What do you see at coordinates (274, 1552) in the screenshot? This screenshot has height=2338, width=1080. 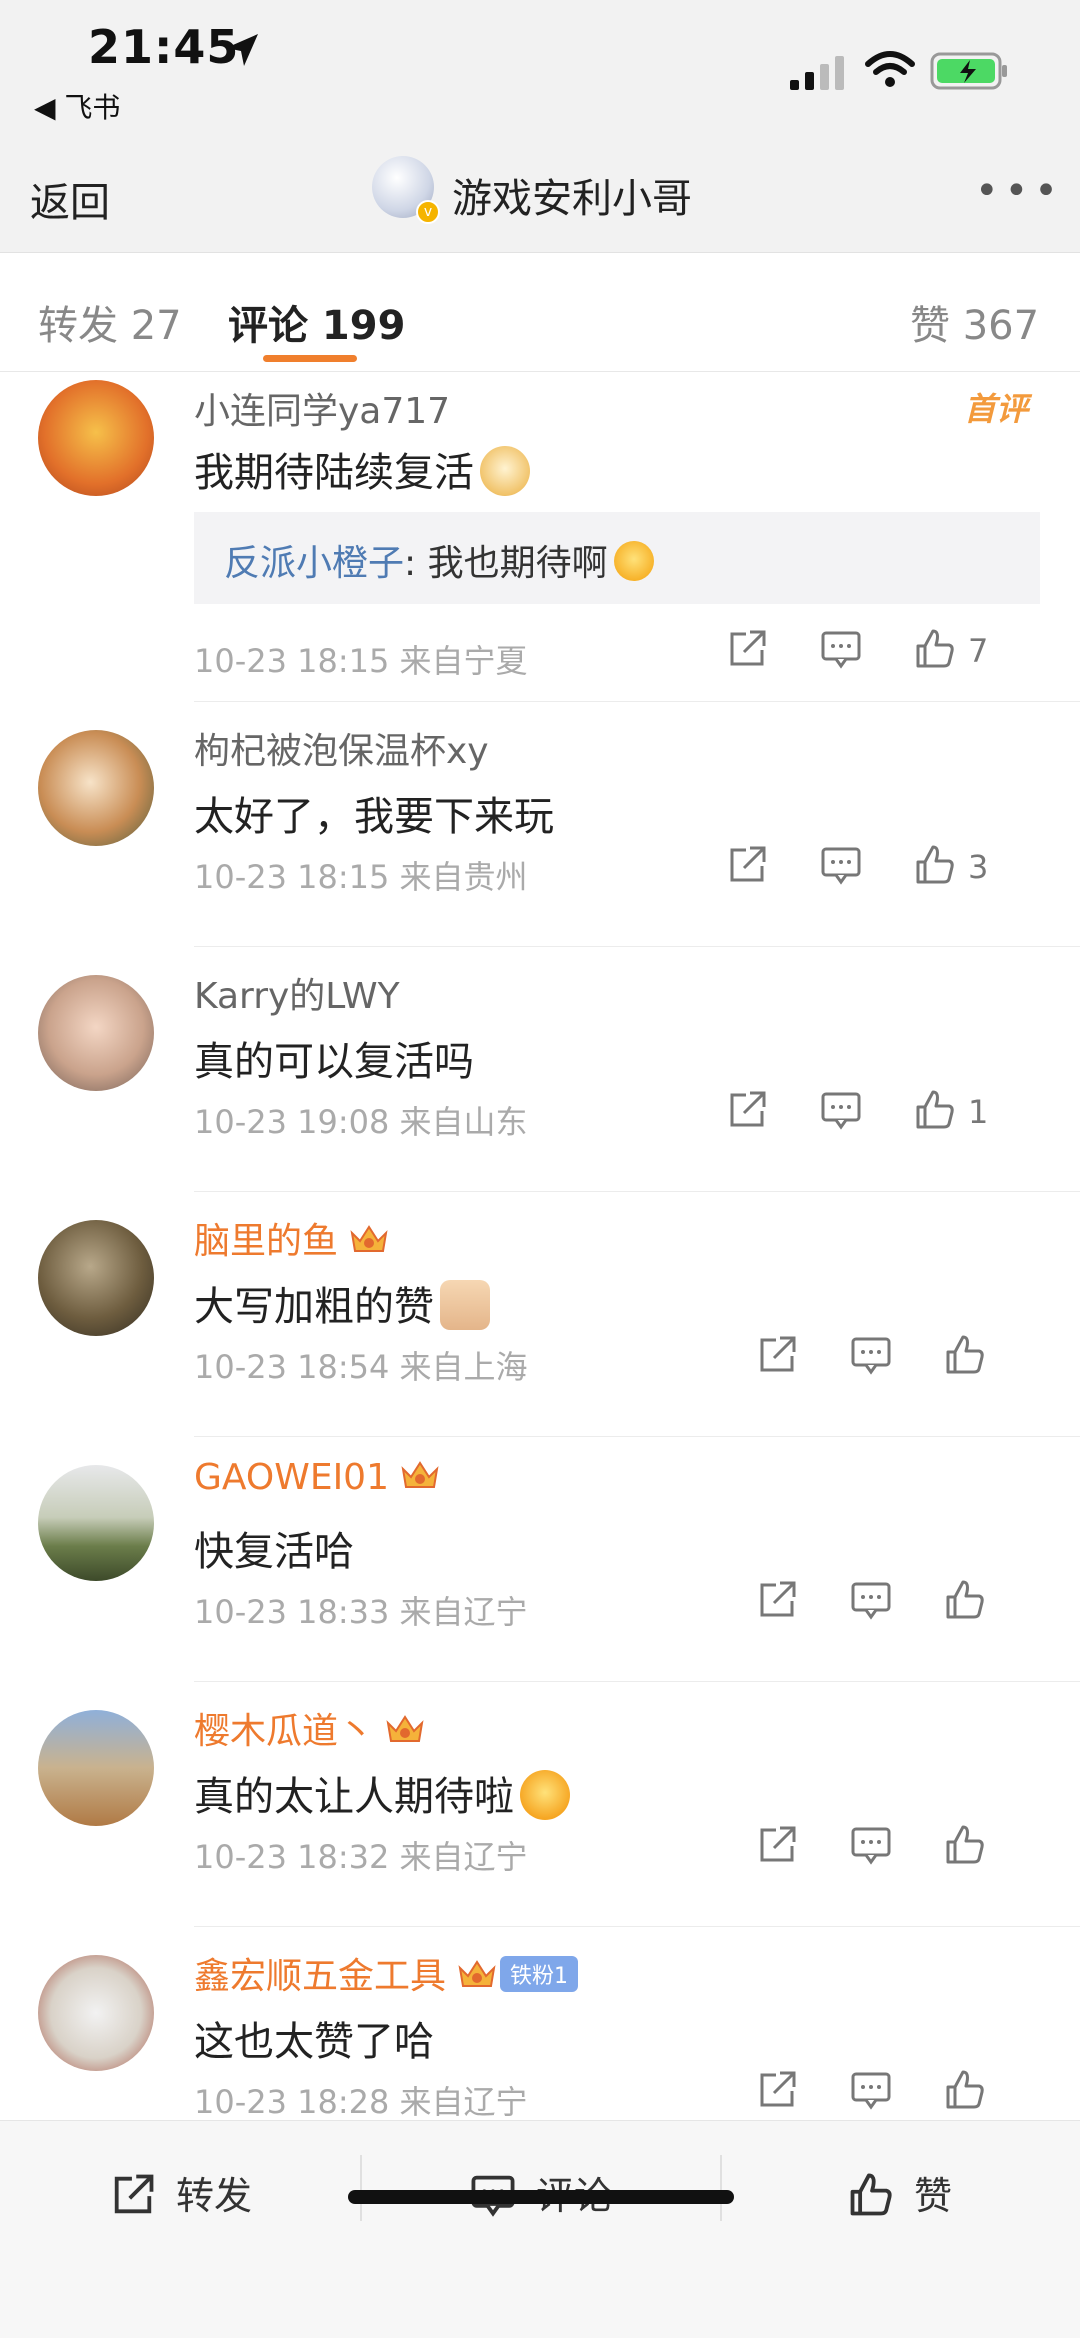 I see `comment-text: 快复活哈` at bounding box center [274, 1552].